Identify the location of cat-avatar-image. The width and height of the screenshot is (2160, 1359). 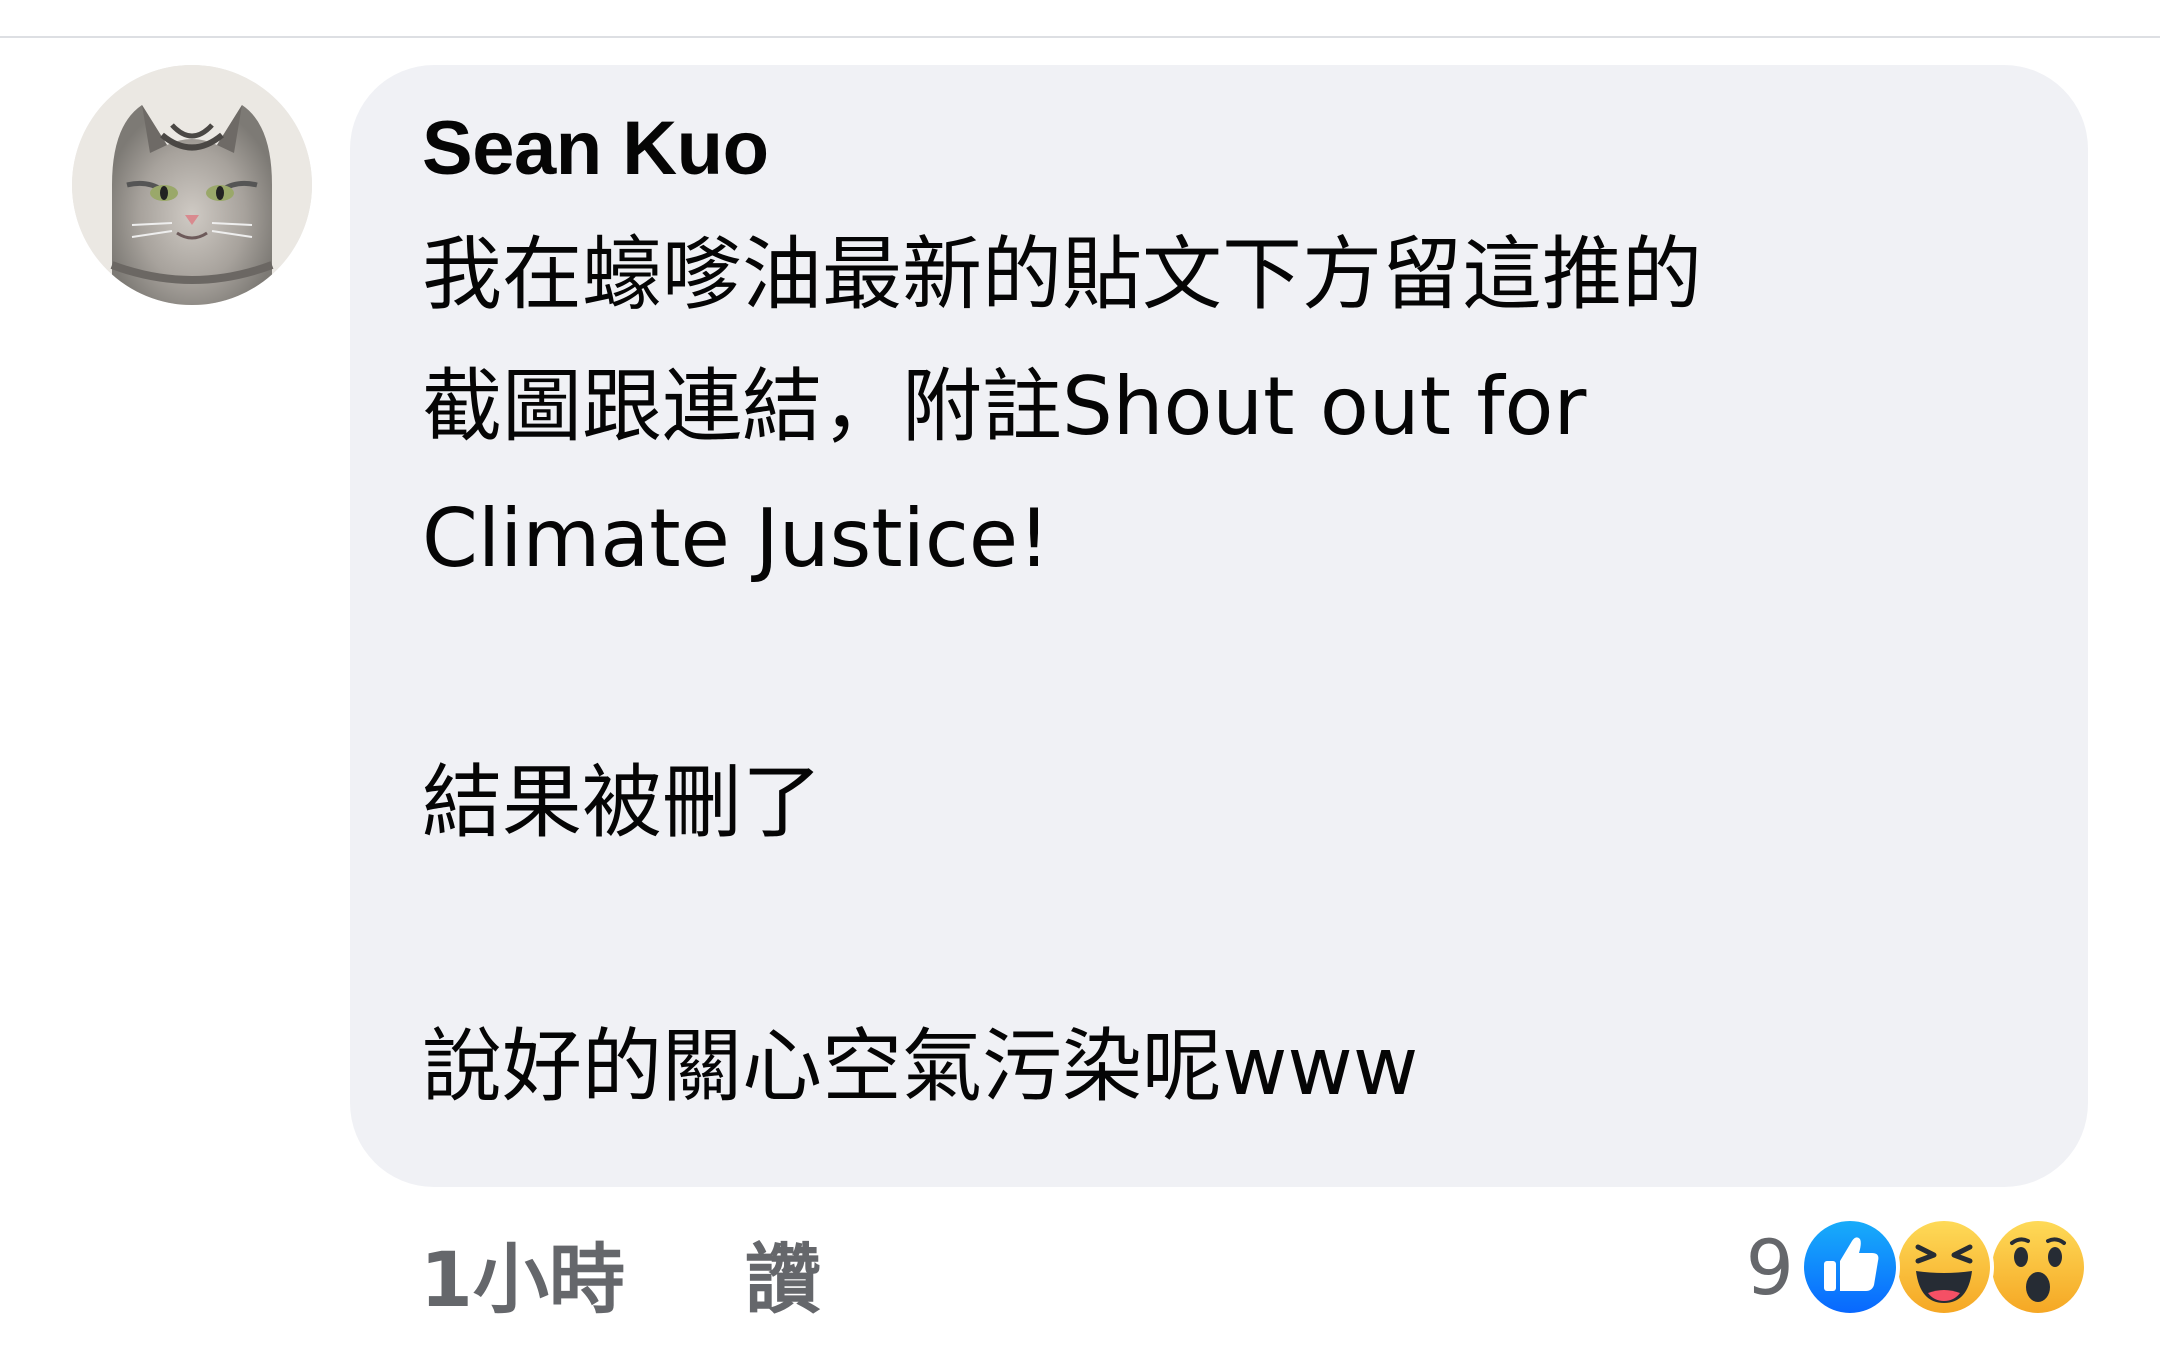
(192, 185).